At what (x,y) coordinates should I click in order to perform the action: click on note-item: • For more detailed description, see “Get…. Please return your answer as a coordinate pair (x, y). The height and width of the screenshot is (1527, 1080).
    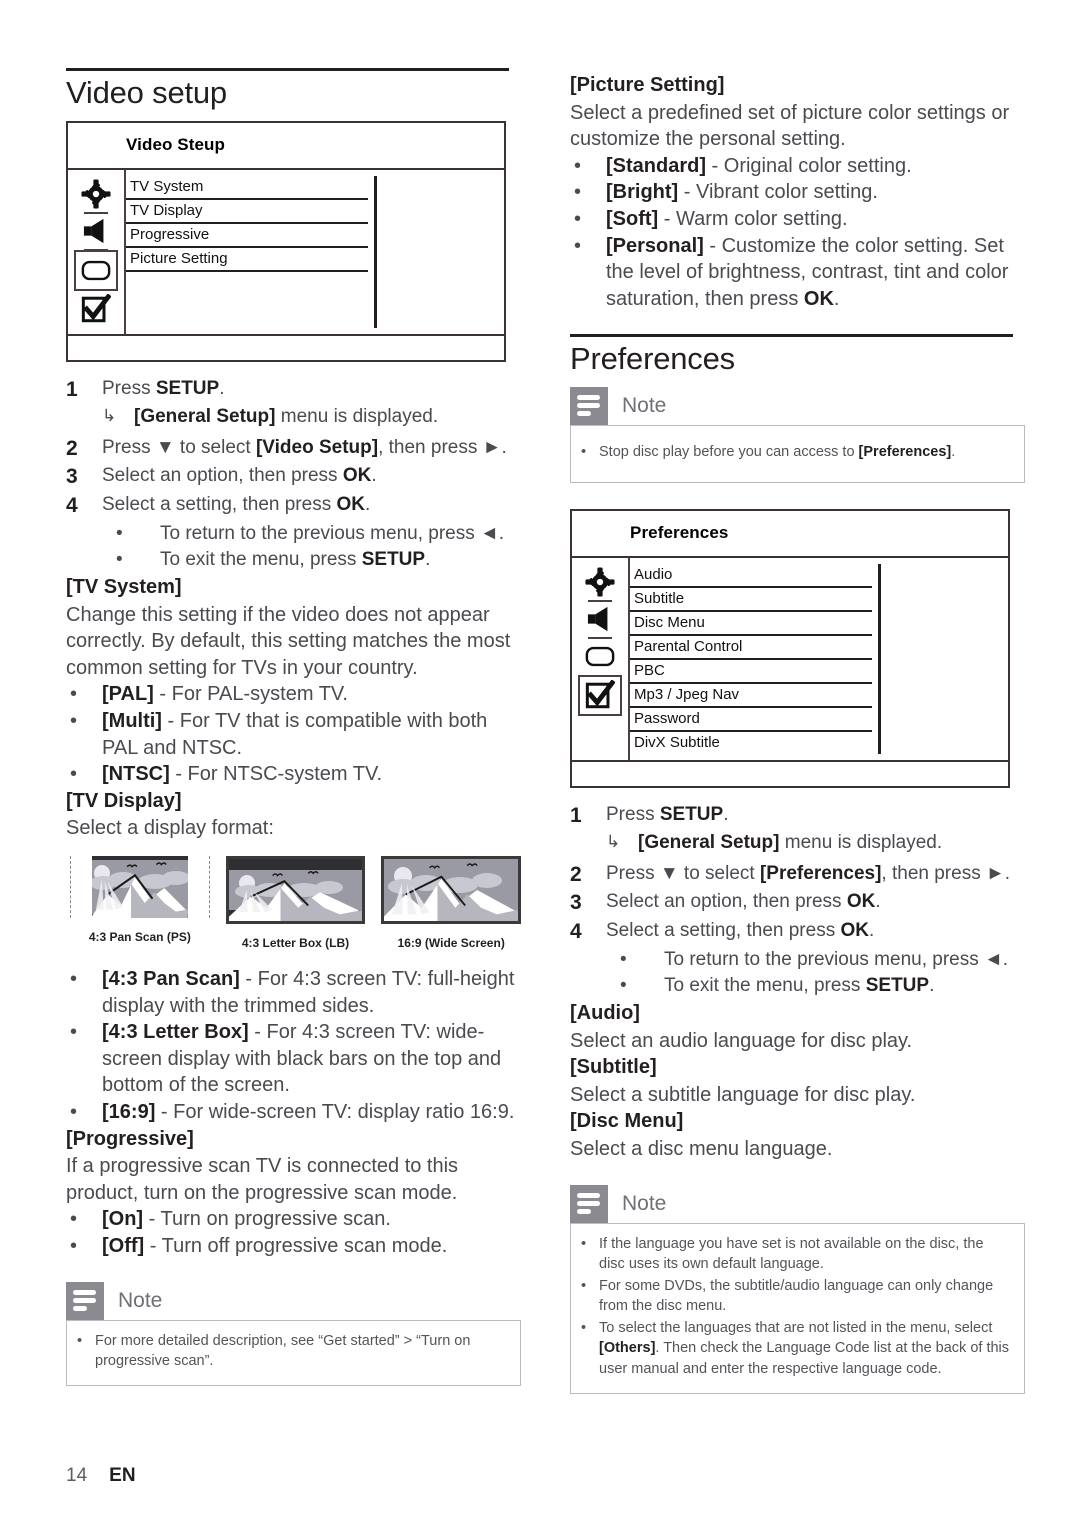
    Looking at the image, I should click on (292, 1351).